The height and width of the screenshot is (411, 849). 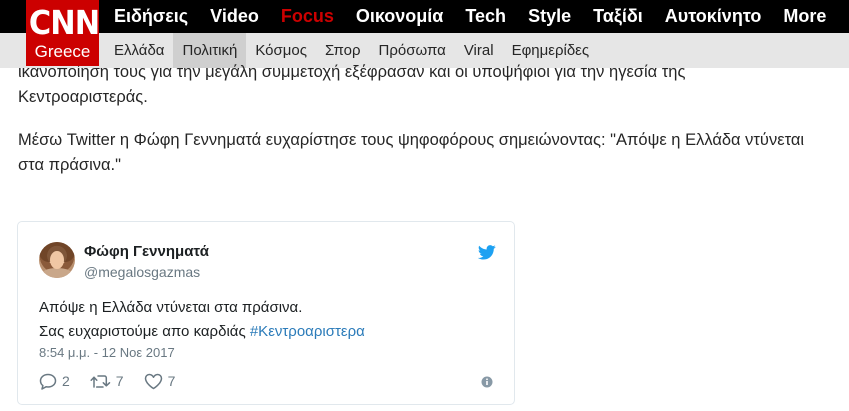 I want to click on reply-count: 2, so click(x=66, y=381).